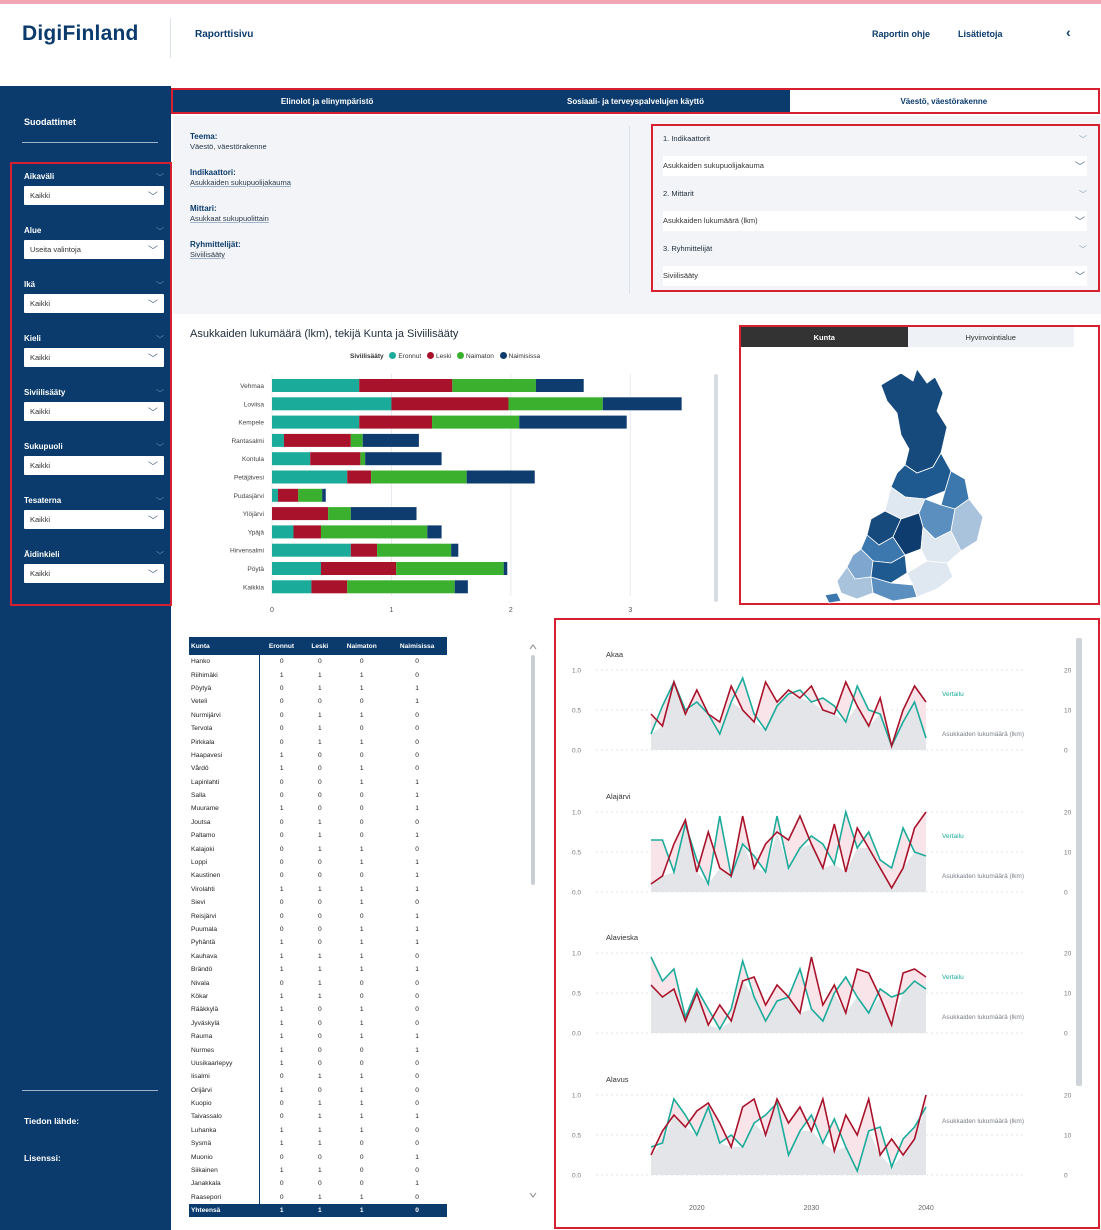  I want to click on legend-item-naimaton: Naimaton, so click(475, 356).